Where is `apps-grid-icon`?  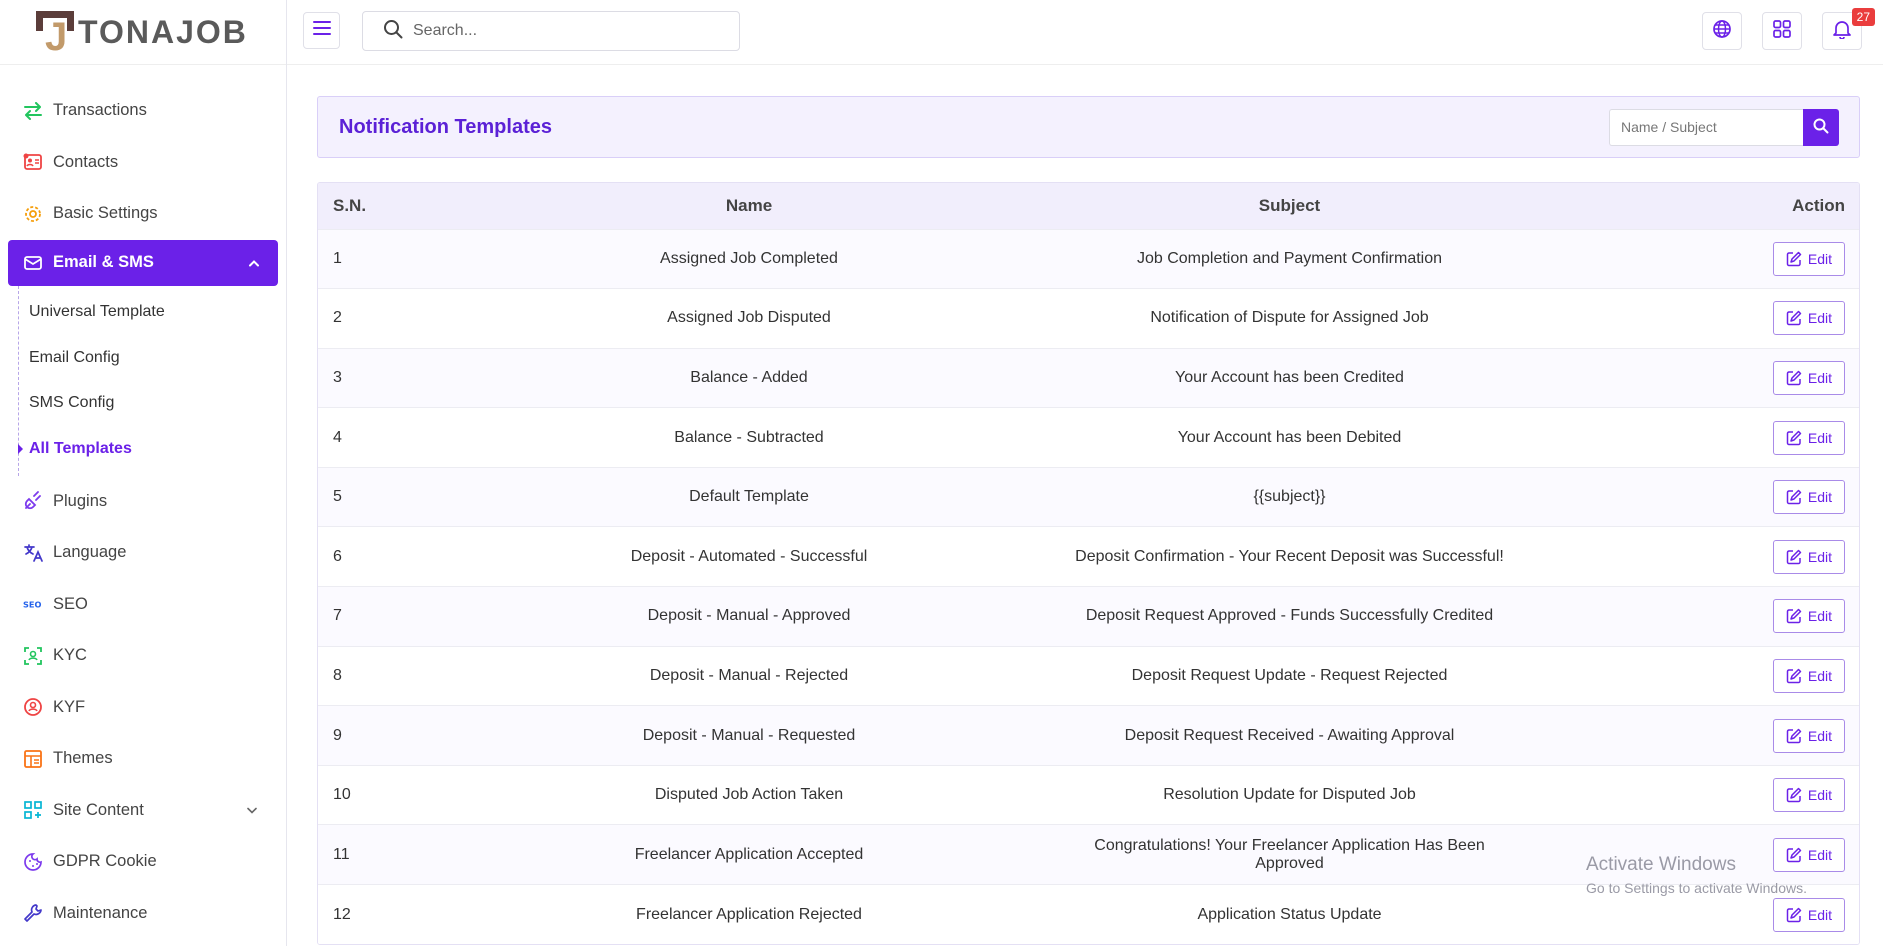
apps-grid-icon is located at coordinates (1782, 31).